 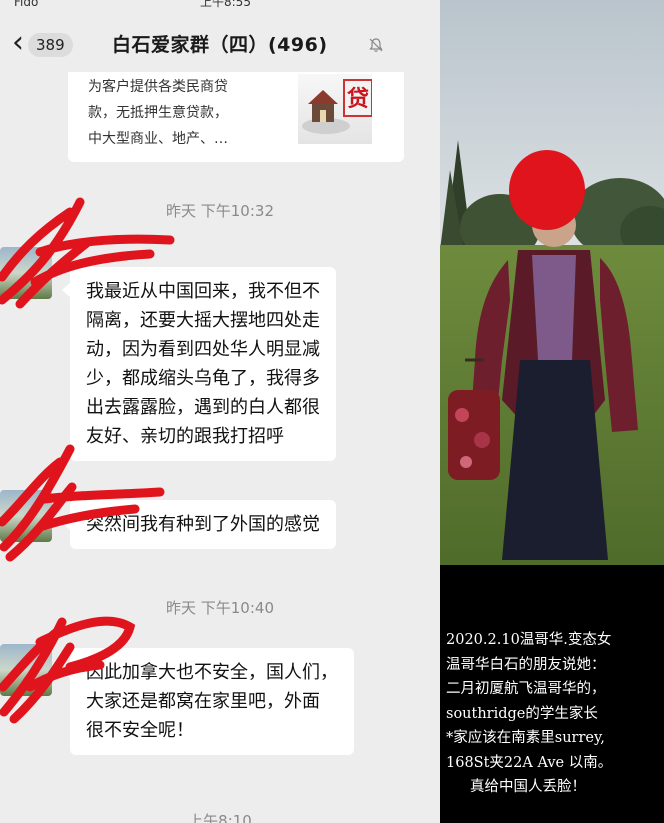 What do you see at coordinates (526, 689) in the screenshot?
I see `caption-line: 二月初厦航飞温哥华的，` at bounding box center [526, 689].